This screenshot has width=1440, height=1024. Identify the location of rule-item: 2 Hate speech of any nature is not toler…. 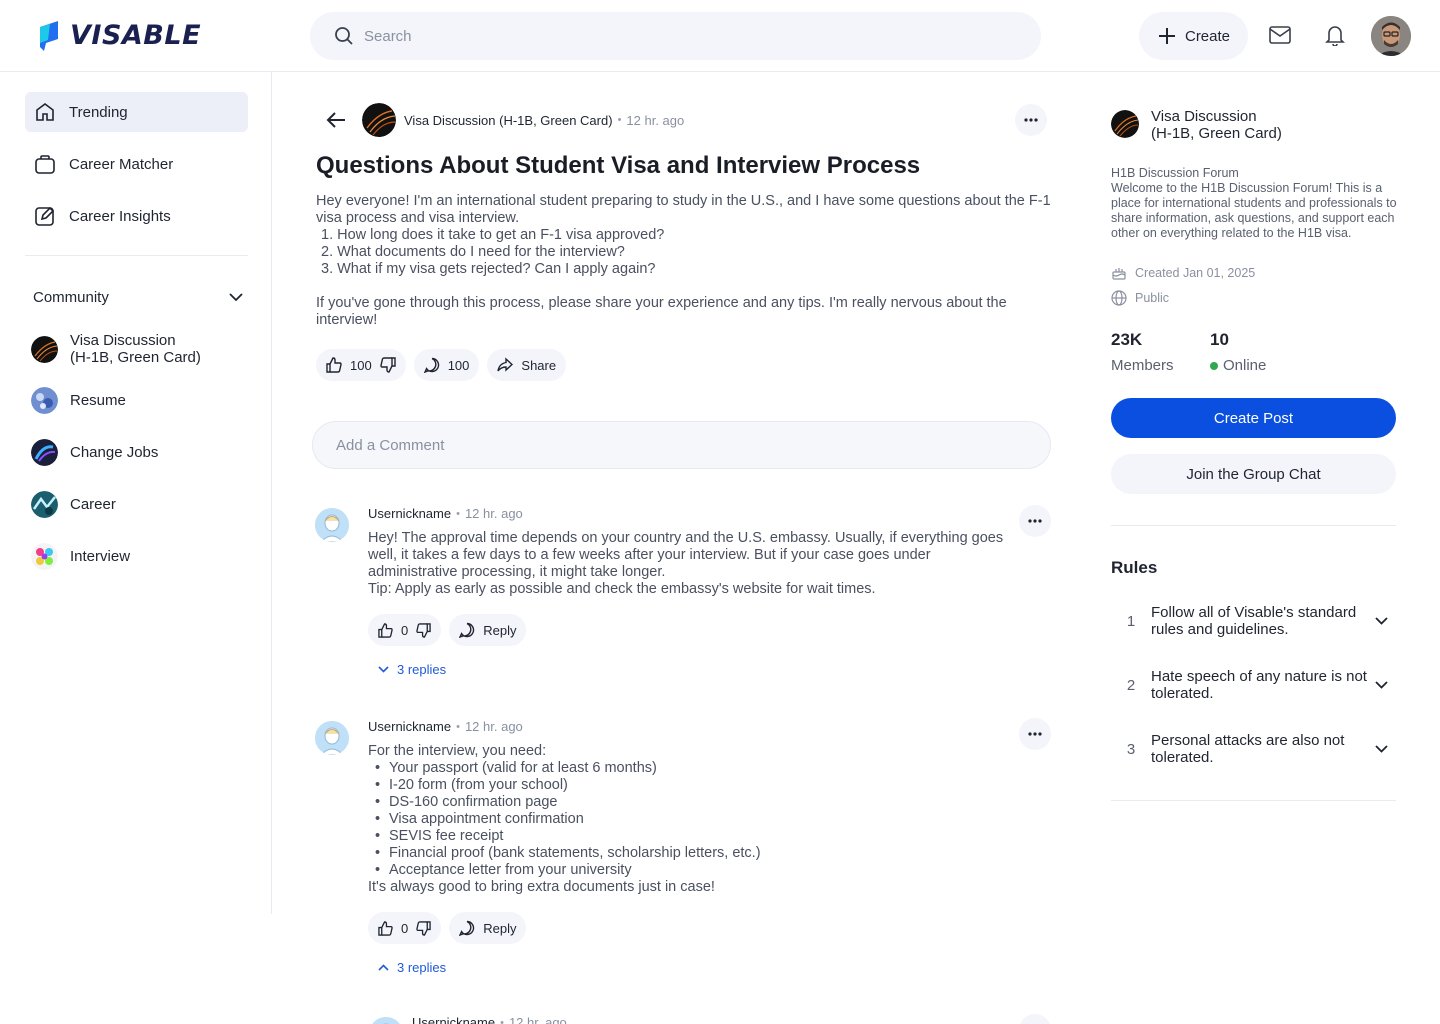
(1253, 685).